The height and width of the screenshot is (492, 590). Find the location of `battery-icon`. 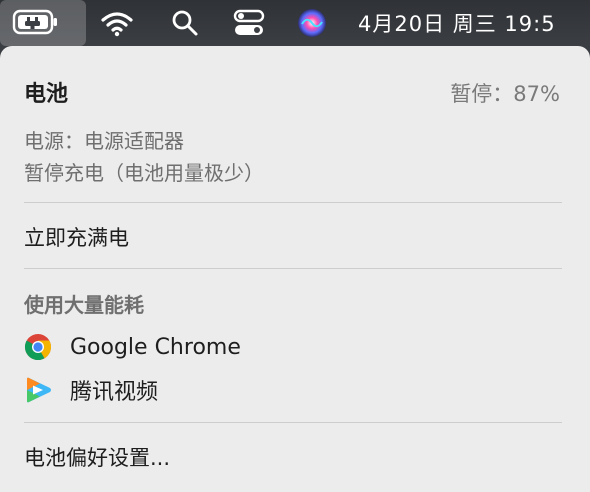

battery-icon is located at coordinates (34, 22).